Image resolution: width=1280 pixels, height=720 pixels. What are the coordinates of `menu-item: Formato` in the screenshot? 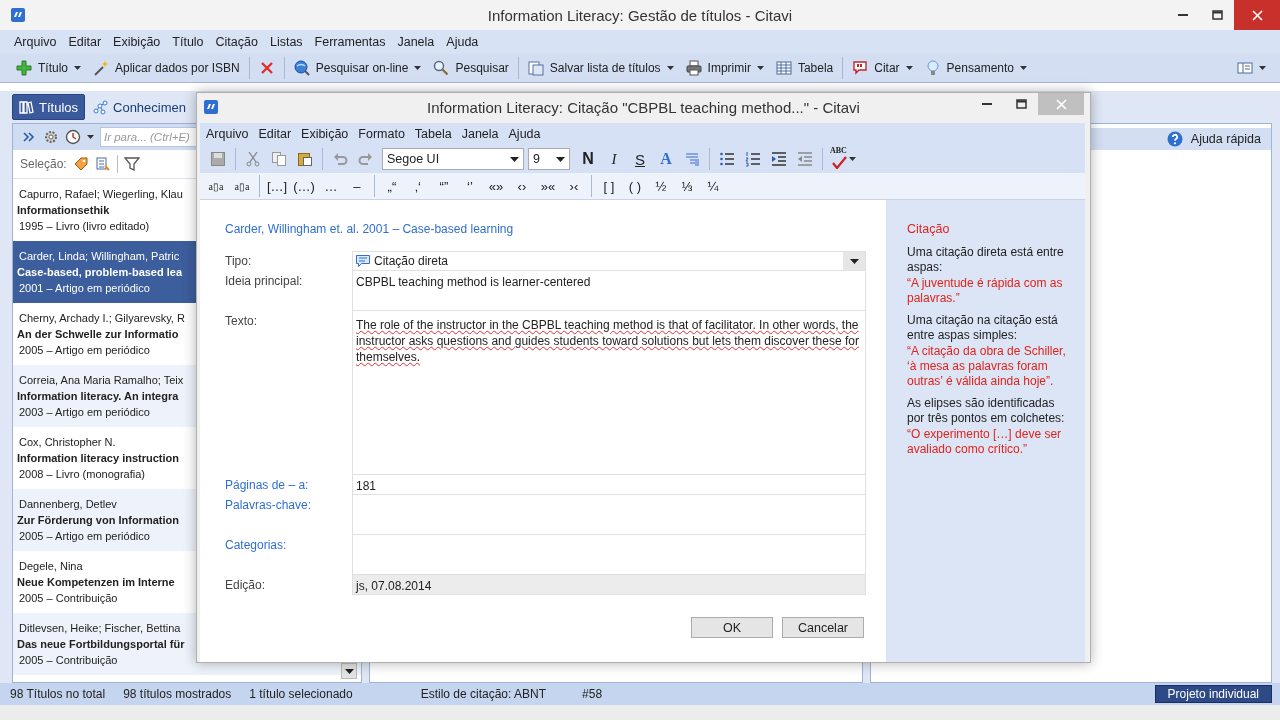 It's located at (381, 134).